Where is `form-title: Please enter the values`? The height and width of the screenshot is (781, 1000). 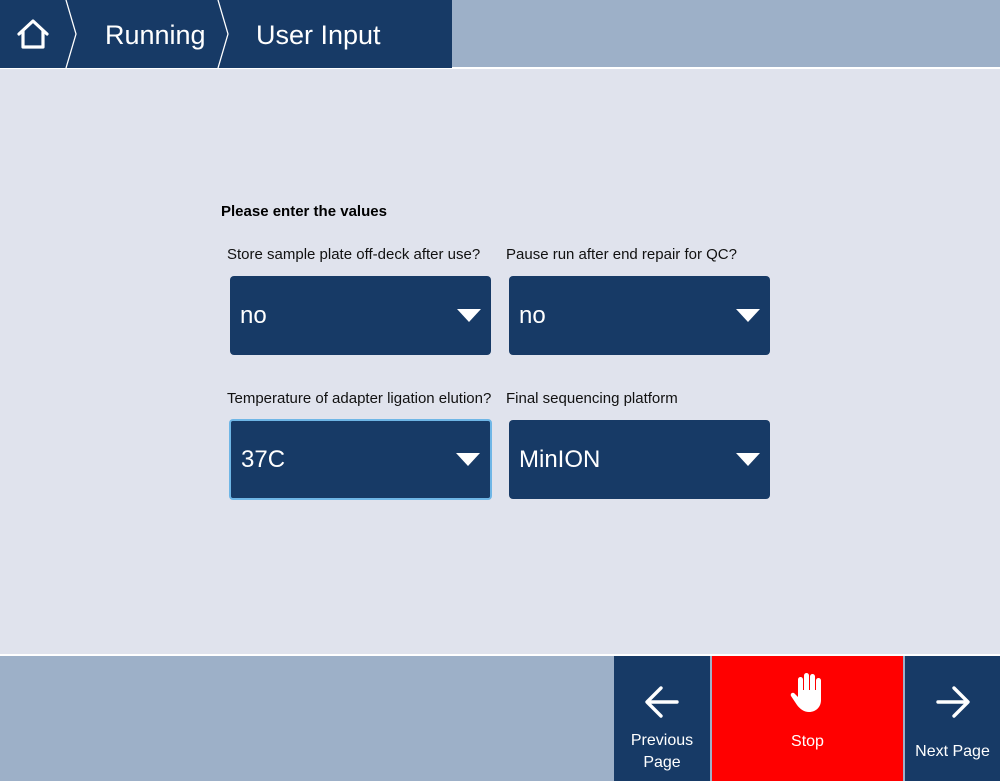
form-title: Please enter the values is located at coordinates (304, 211).